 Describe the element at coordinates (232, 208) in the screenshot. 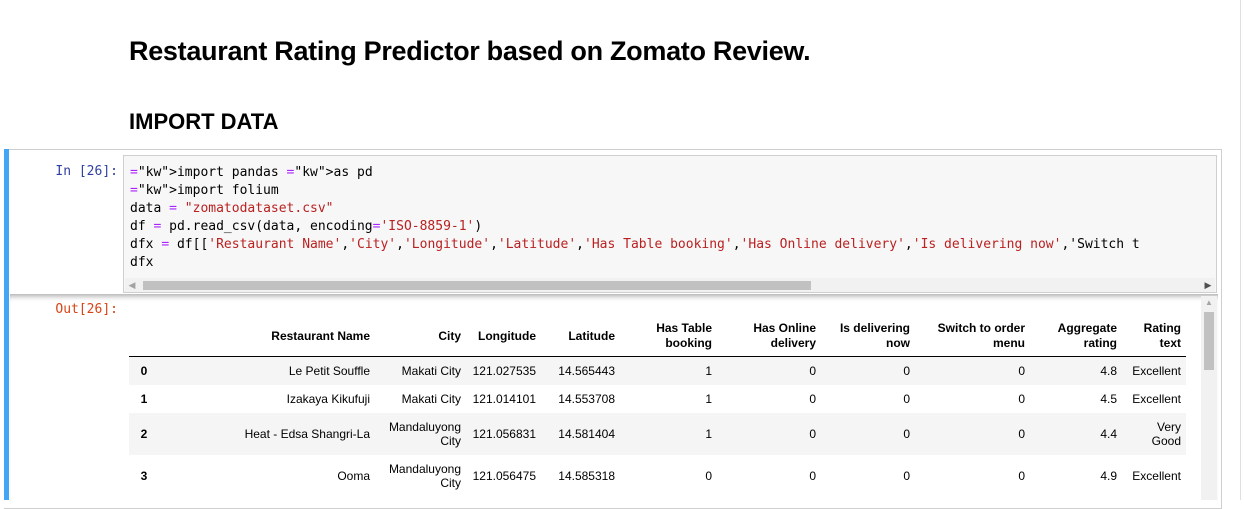

I see `code-line-3: data = "zomatodataset.csv"` at that location.